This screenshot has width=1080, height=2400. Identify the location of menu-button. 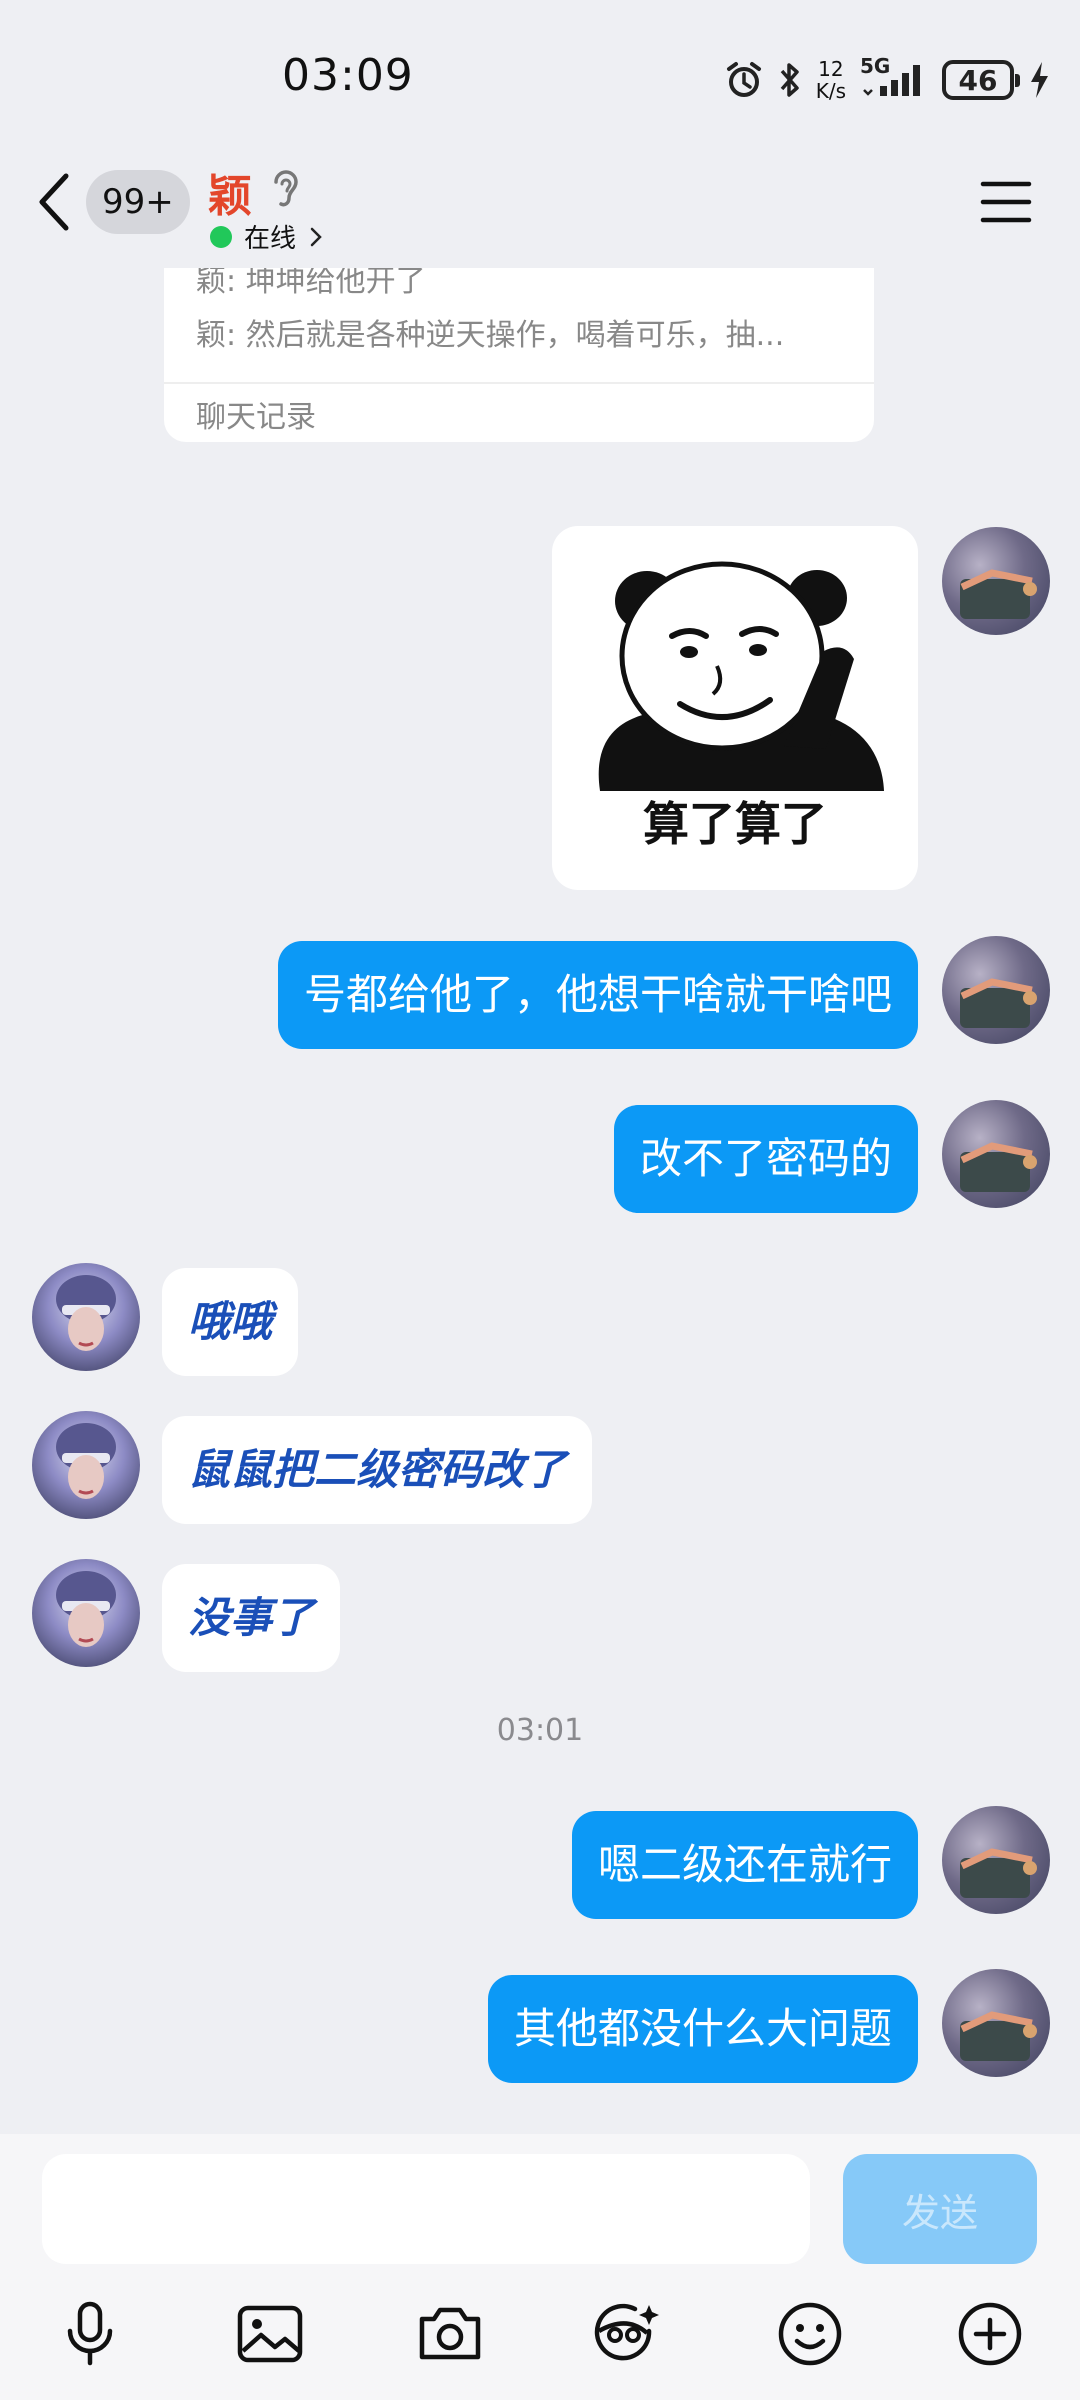
(1006, 202).